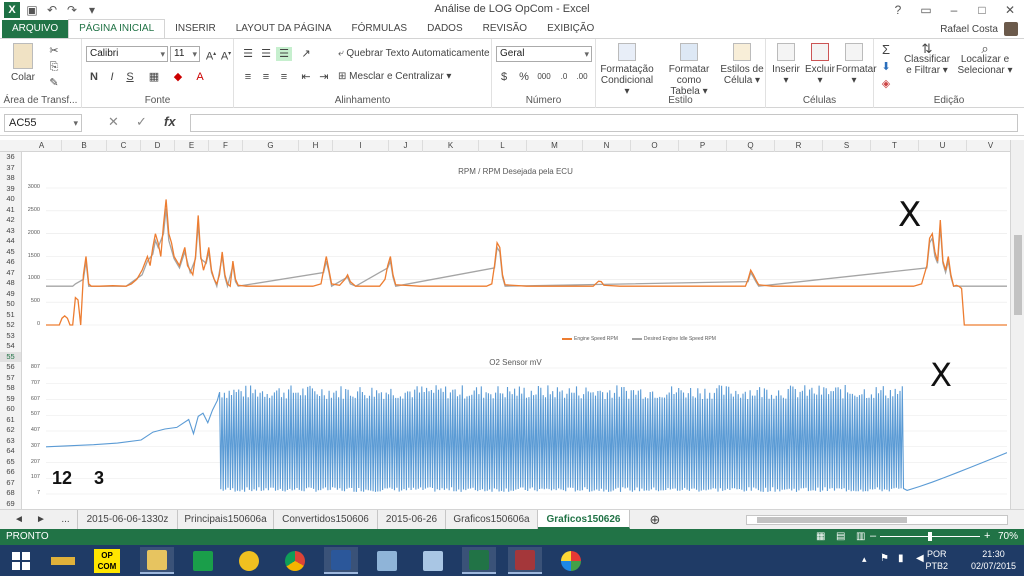 This screenshot has width=1024, height=576. I want to click on vertical-scrollbar, so click(1017, 324).